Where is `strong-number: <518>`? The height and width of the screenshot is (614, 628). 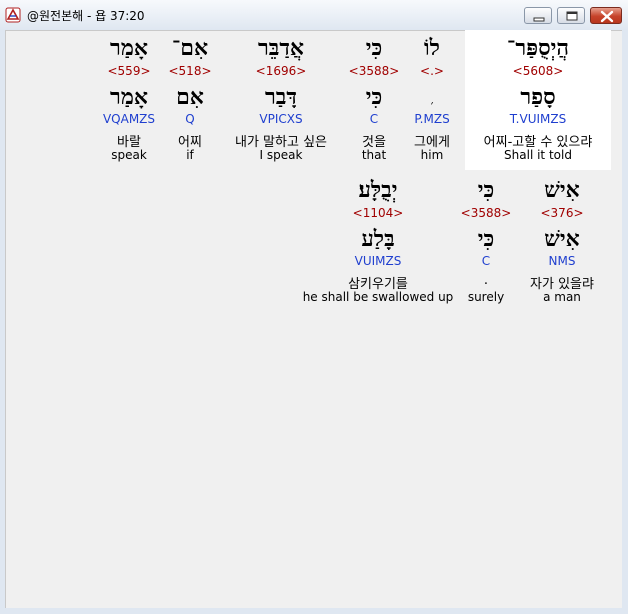 strong-number: <518> is located at coordinates (189, 71).